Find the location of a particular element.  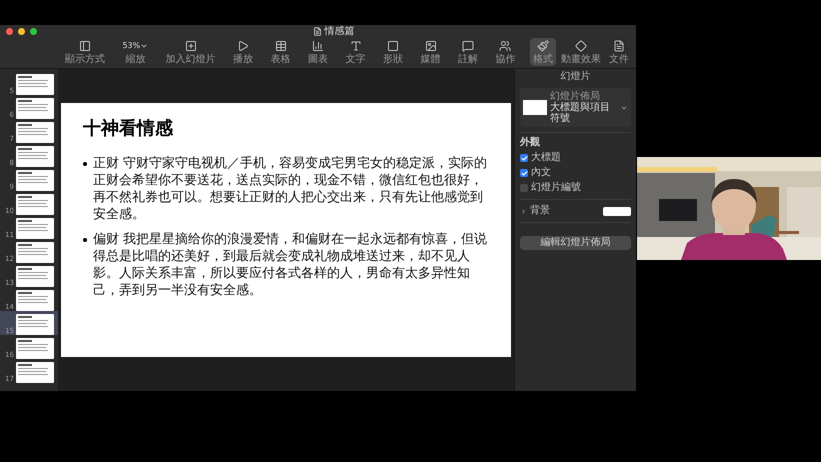

checkbox-label: 大標題 is located at coordinates (546, 158).